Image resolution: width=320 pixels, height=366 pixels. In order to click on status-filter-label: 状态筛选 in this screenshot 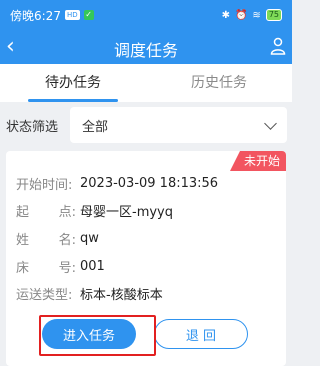, I will do `click(32, 127)`.